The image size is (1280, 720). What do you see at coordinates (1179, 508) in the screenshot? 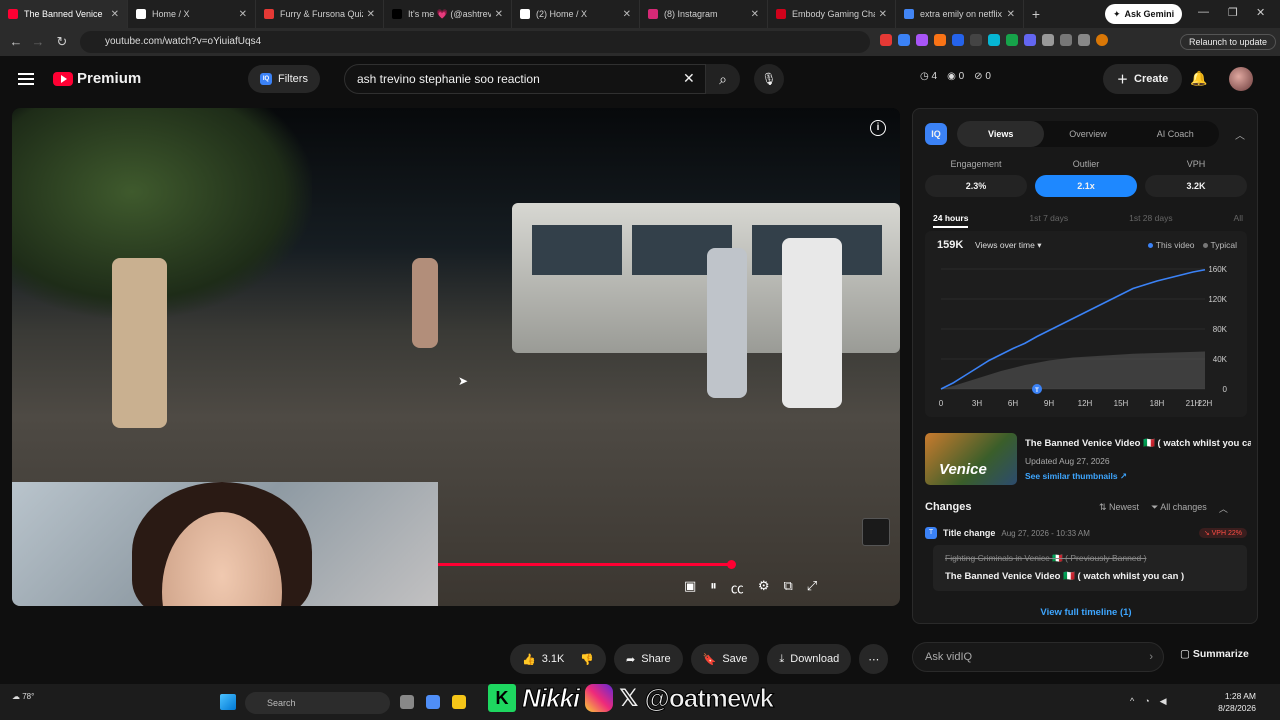
I see `filter-changes-button: ⏷ All changes` at bounding box center [1179, 508].